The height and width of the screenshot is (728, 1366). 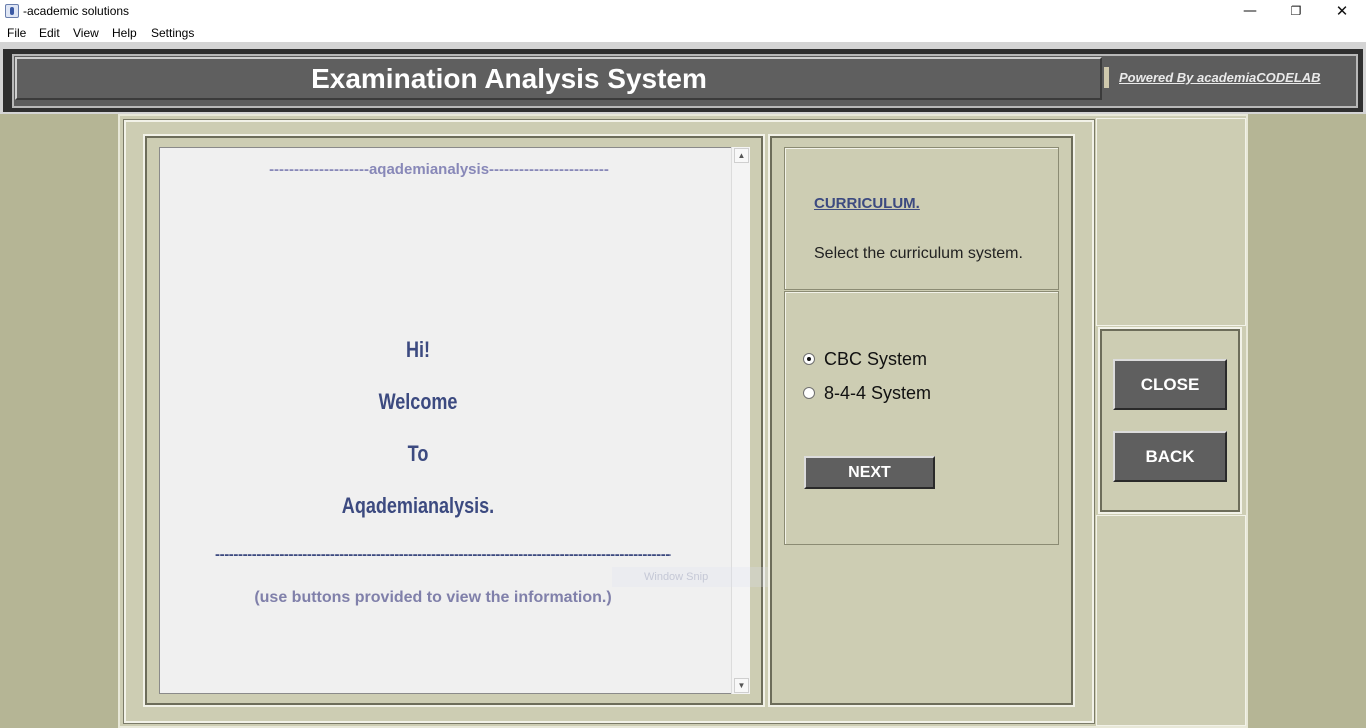 What do you see at coordinates (921, 218) in the screenshot?
I see `curriculum-info-box` at bounding box center [921, 218].